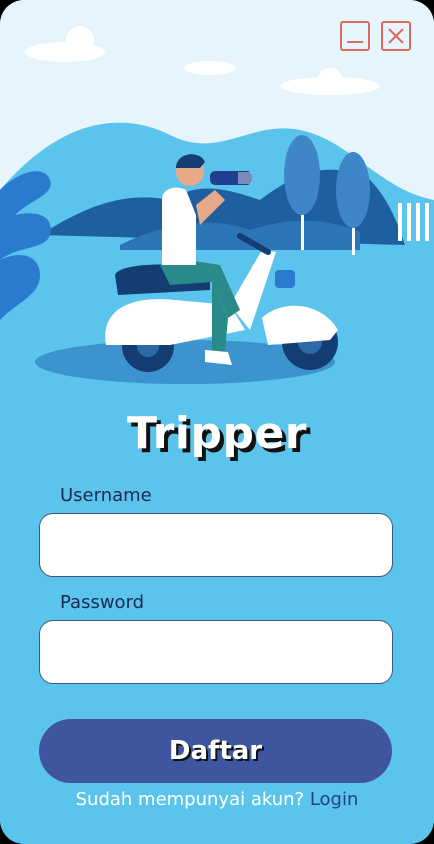 This screenshot has width=434, height=844. I want to click on minimize-icon, so click(355, 42).